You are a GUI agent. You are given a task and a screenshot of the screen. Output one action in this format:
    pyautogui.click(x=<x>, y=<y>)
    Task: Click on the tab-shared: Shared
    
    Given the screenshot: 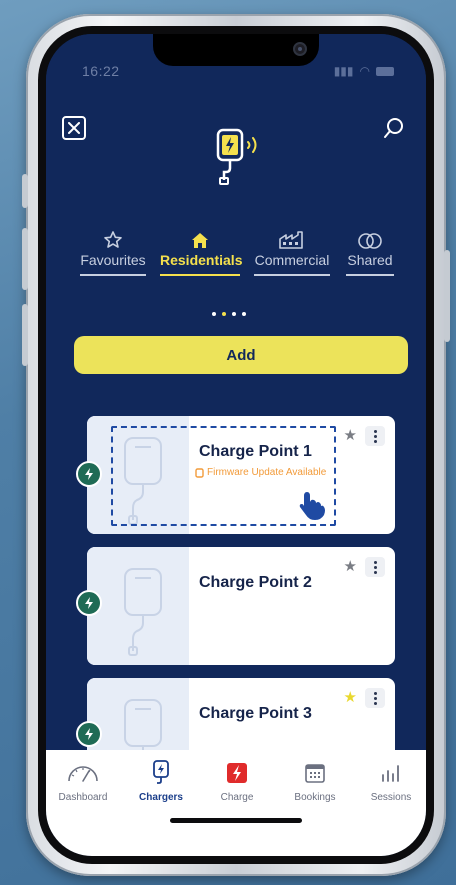 What is the action you would take?
    pyautogui.click(x=370, y=255)
    